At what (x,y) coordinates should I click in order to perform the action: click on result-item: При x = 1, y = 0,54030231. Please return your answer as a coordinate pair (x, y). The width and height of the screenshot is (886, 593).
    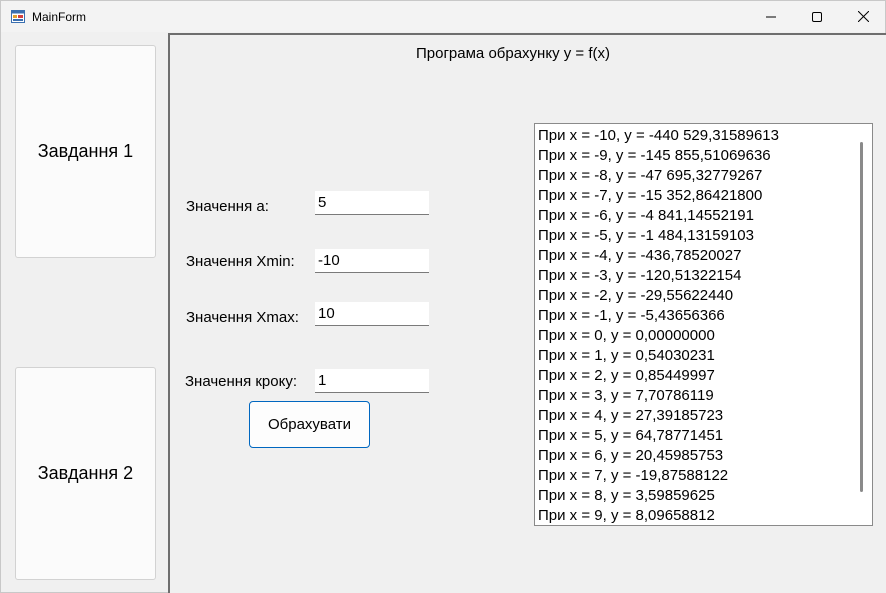
    Looking at the image, I should click on (695, 356).